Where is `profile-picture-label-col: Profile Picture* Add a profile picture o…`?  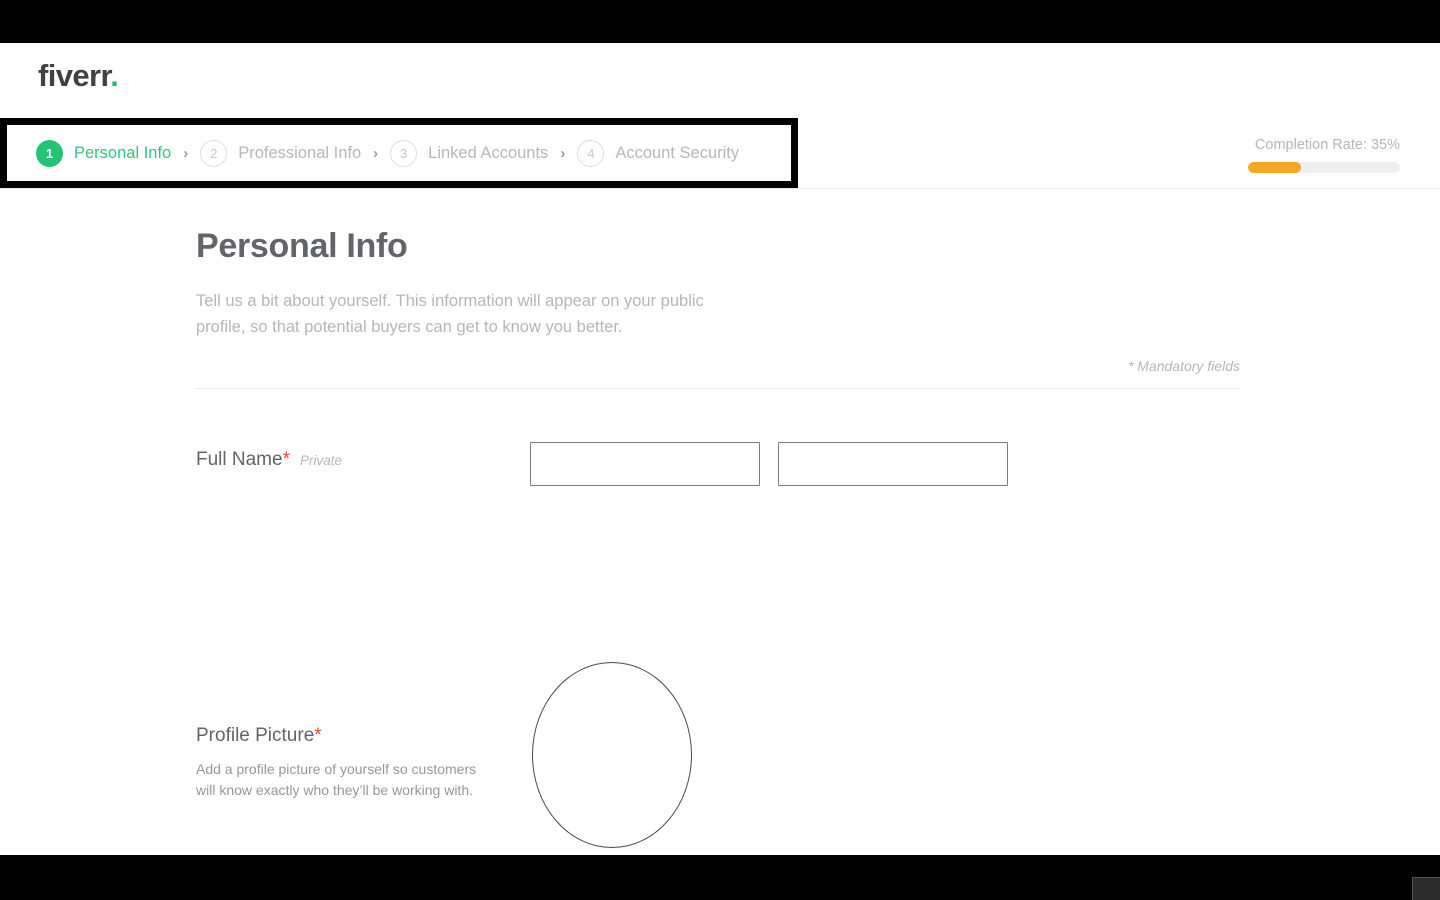
profile-picture-label-col: Profile Picture* Add a profile picture o… is located at coordinates (363, 731).